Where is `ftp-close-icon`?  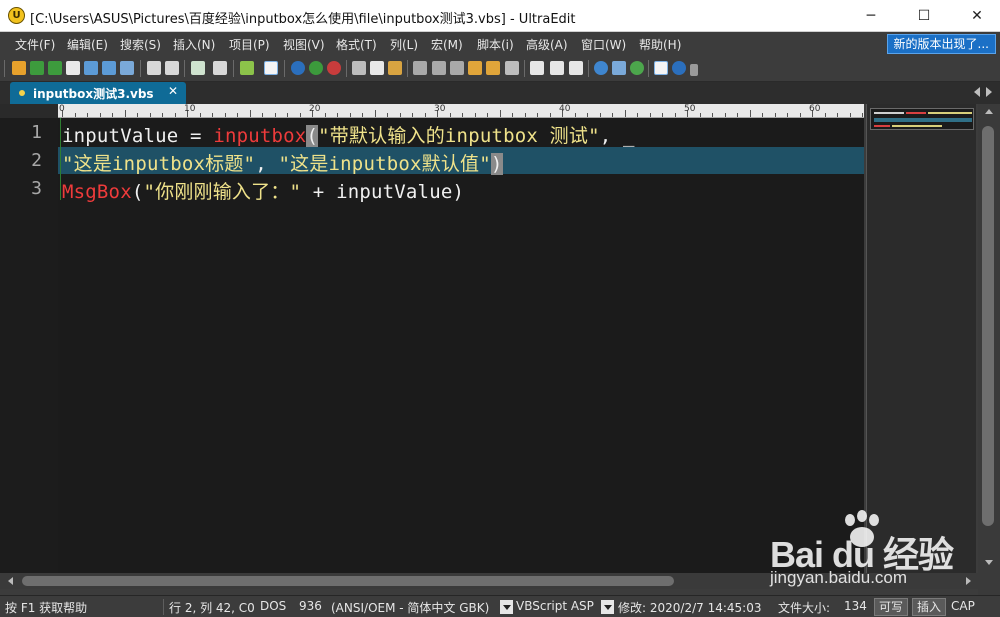 ftp-close-icon is located at coordinates (334, 68).